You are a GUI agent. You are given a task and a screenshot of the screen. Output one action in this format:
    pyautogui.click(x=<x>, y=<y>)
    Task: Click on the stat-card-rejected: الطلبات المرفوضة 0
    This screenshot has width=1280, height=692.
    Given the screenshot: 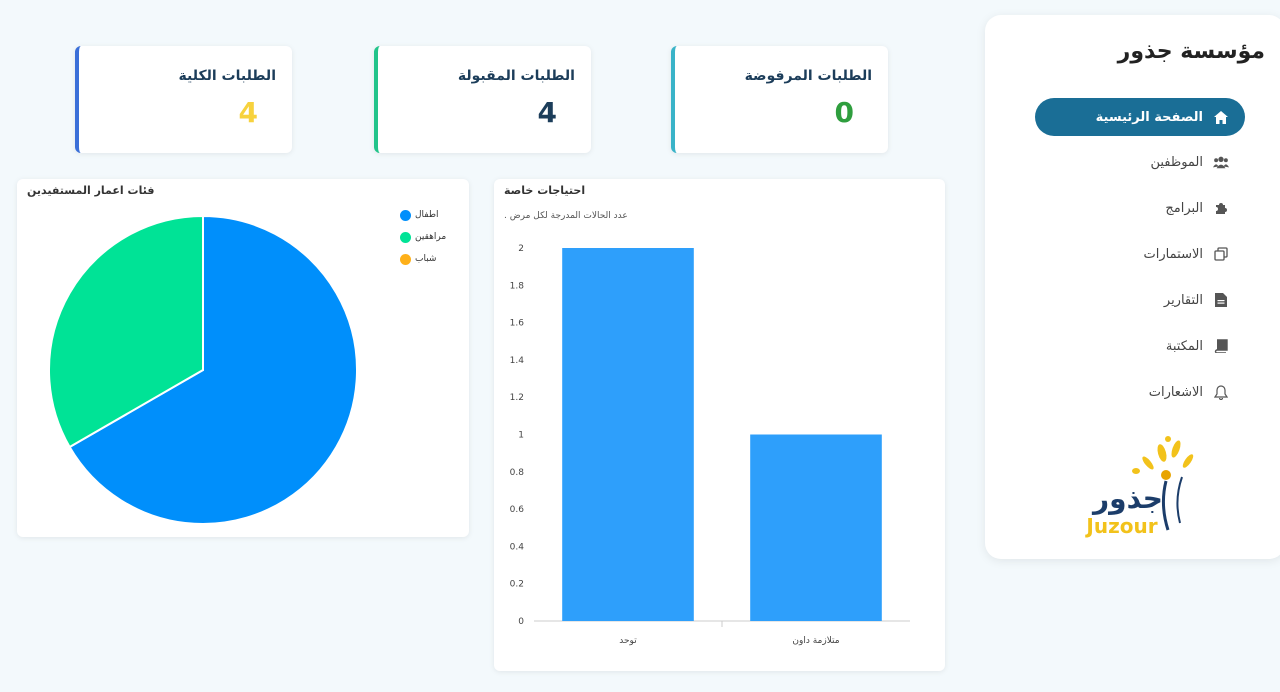 What is the action you would take?
    pyautogui.click(x=779, y=99)
    